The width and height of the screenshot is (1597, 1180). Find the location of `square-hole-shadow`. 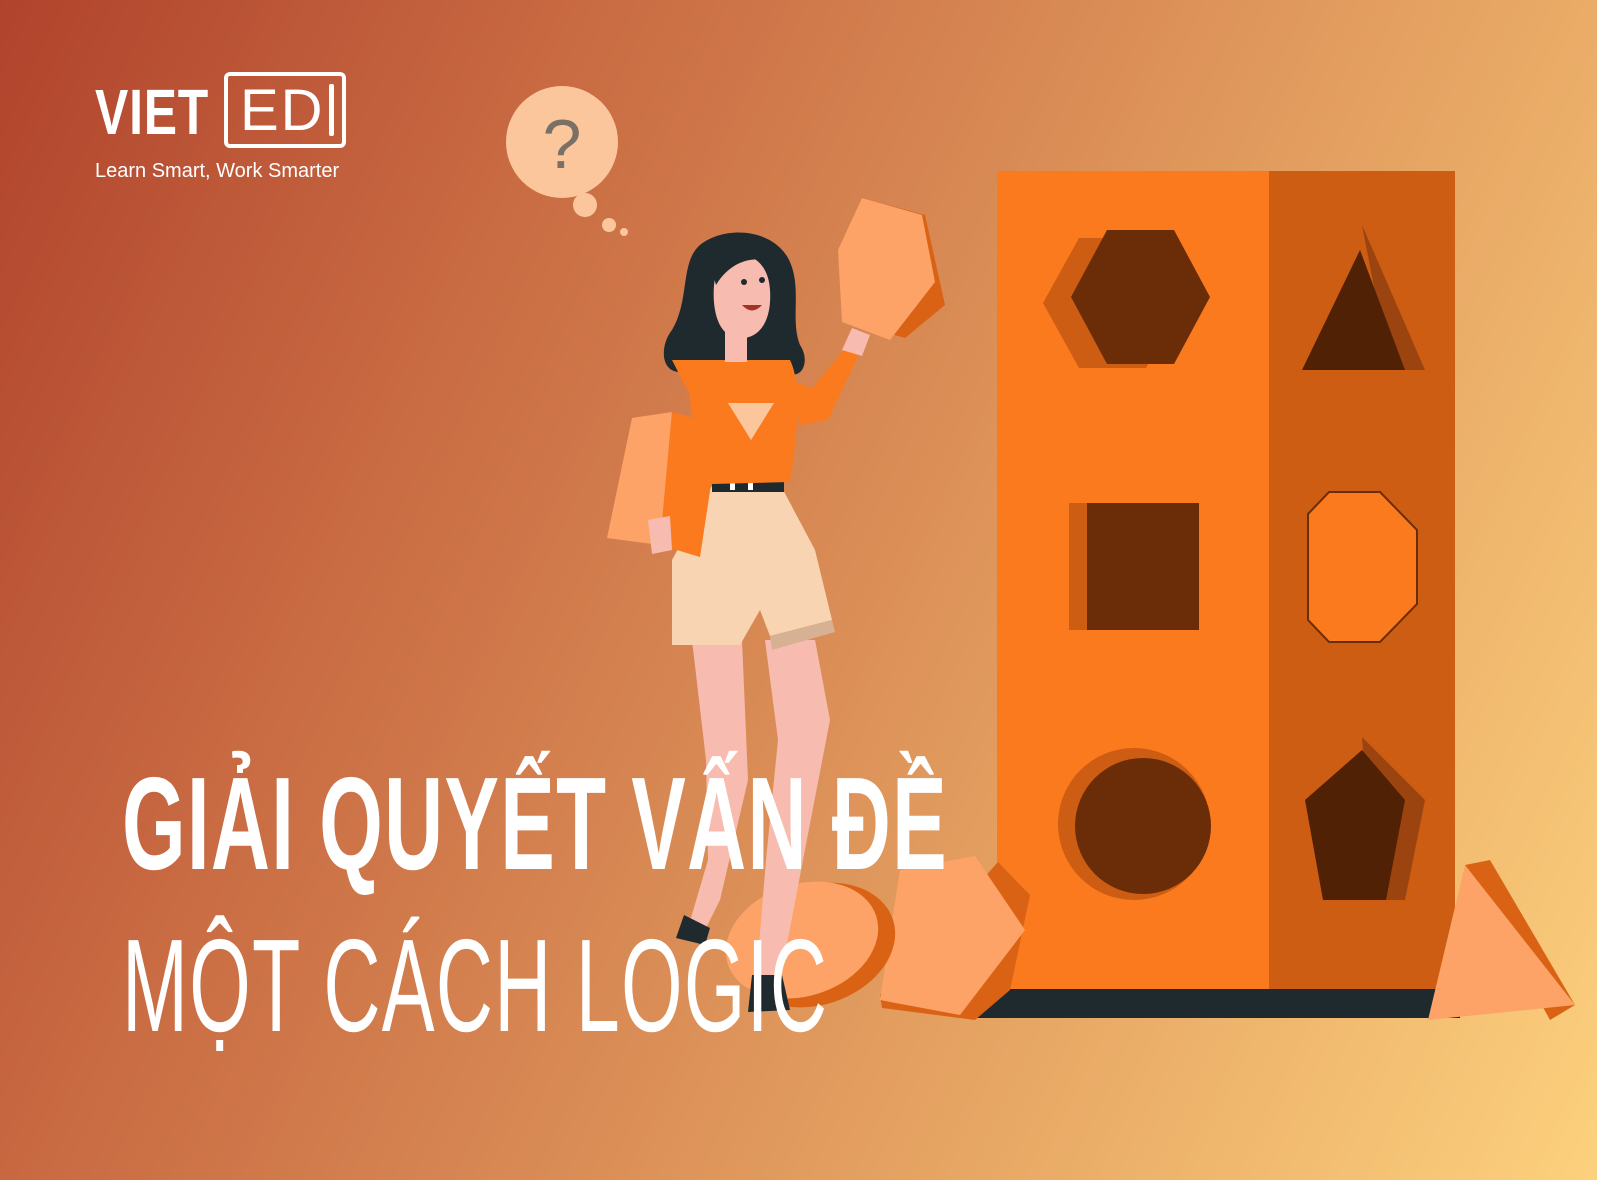

square-hole-shadow is located at coordinates (1079, 566).